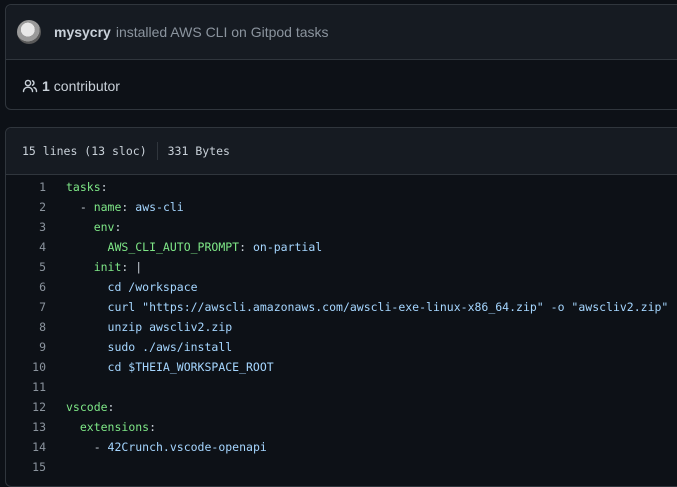 The image size is (677, 487). I want to click on line-content: AWS_CLI_AUTO_PROMPT: on-partial, so click(184, 247).